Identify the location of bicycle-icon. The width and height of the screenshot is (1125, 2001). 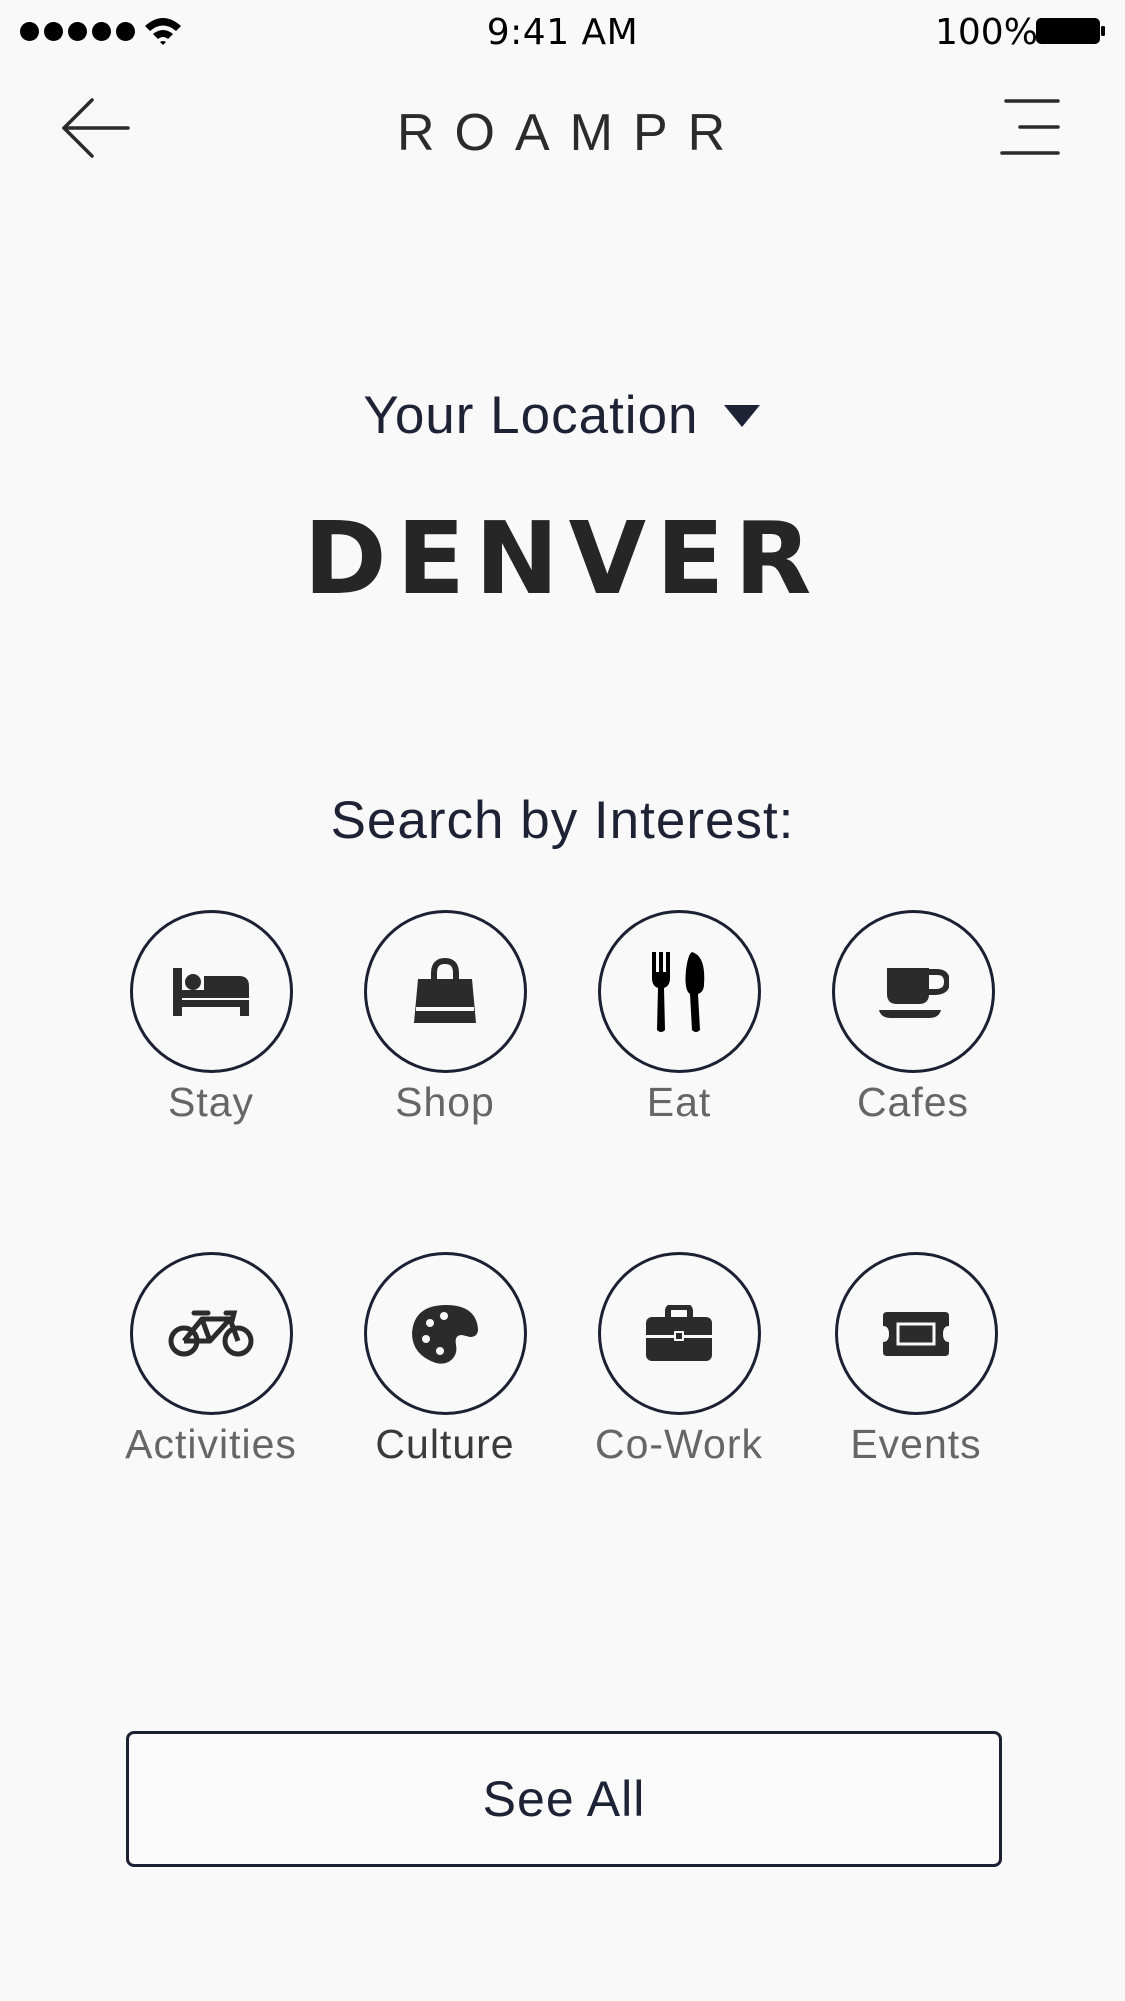
(211, 1333).